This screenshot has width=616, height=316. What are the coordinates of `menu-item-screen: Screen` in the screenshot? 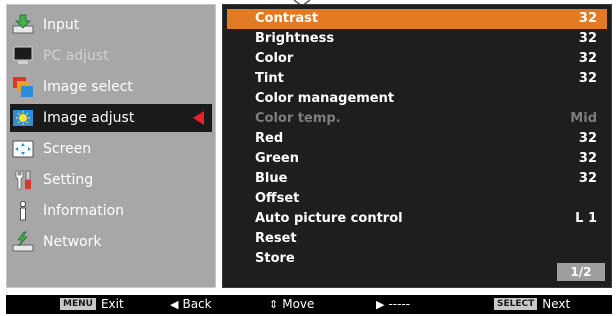 It's located at (111, 149).